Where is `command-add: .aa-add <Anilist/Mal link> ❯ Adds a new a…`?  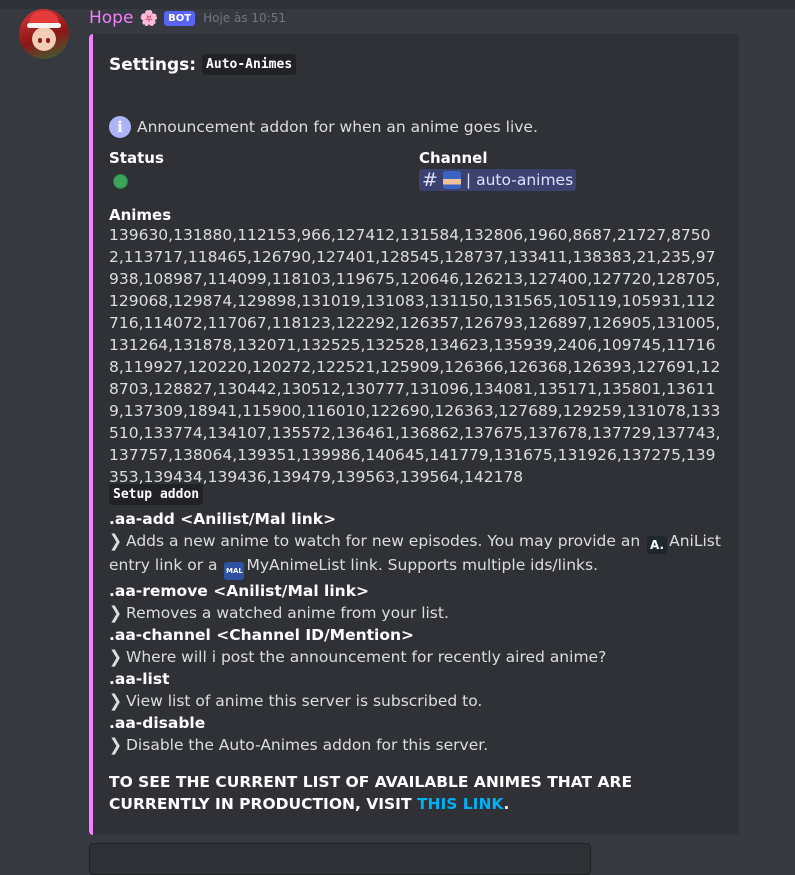
command-add: .aa-add <Anilist/Mal link> ❯ Adds a new a… is located at coordinates (415, 544).